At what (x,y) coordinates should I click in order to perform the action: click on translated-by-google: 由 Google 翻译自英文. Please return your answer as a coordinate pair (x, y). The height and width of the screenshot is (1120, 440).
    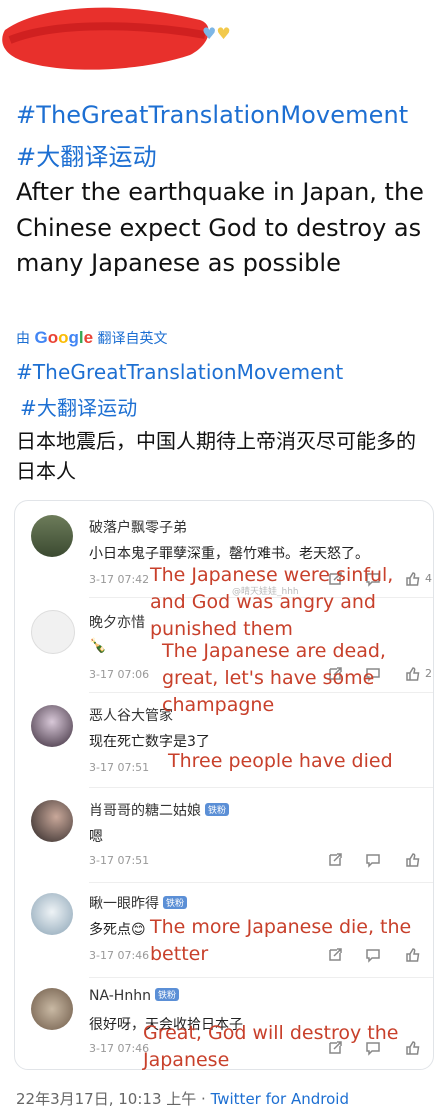
    Looking at the image, I should click on (92, 338).